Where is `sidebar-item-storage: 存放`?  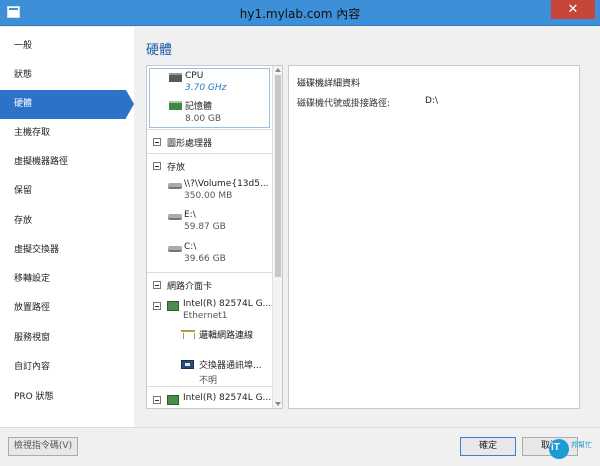 sidebar-item-storage: 存放 is located at coordinates (67, 221).